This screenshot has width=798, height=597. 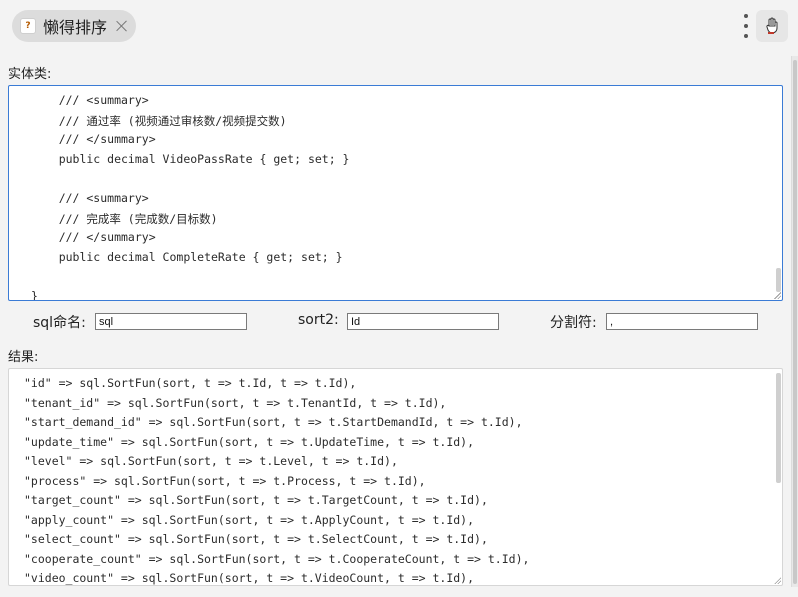 I want to click on result-textarea-resize-grip, so click(x=777, y=580).